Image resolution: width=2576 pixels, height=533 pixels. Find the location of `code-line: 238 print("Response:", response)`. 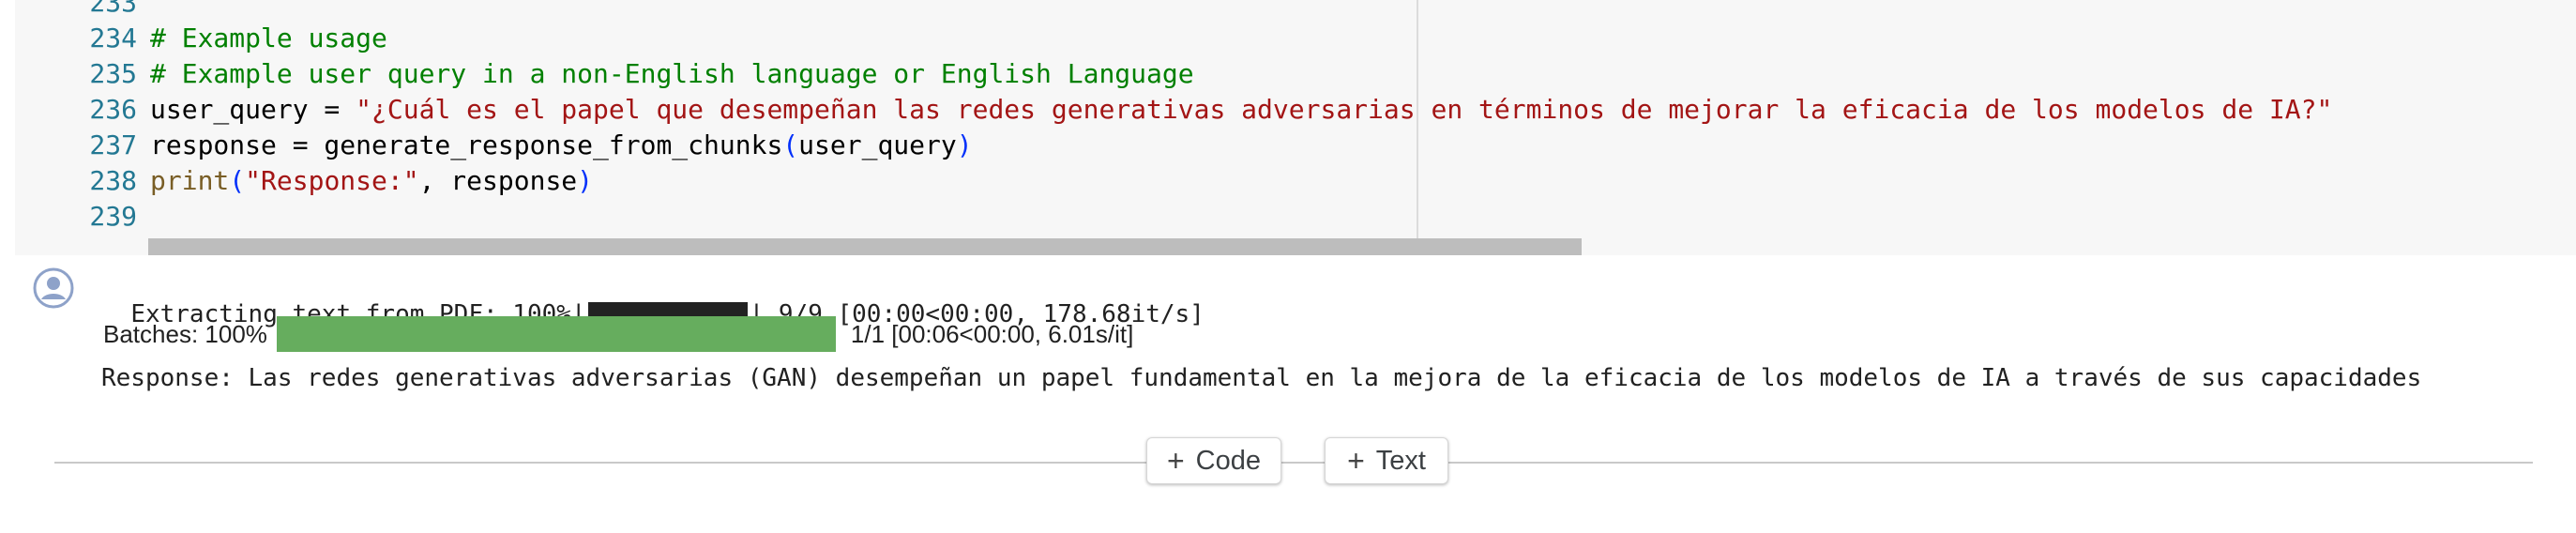

code-line: 238 print("Response:", response) is located at coordinates (304, 181).